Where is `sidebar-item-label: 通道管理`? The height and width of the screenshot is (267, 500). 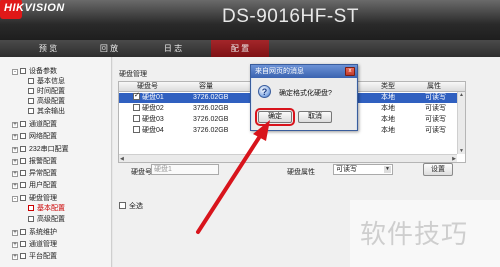
sidebar-item-label: 通道管理 is located at coordinates (43, 244).